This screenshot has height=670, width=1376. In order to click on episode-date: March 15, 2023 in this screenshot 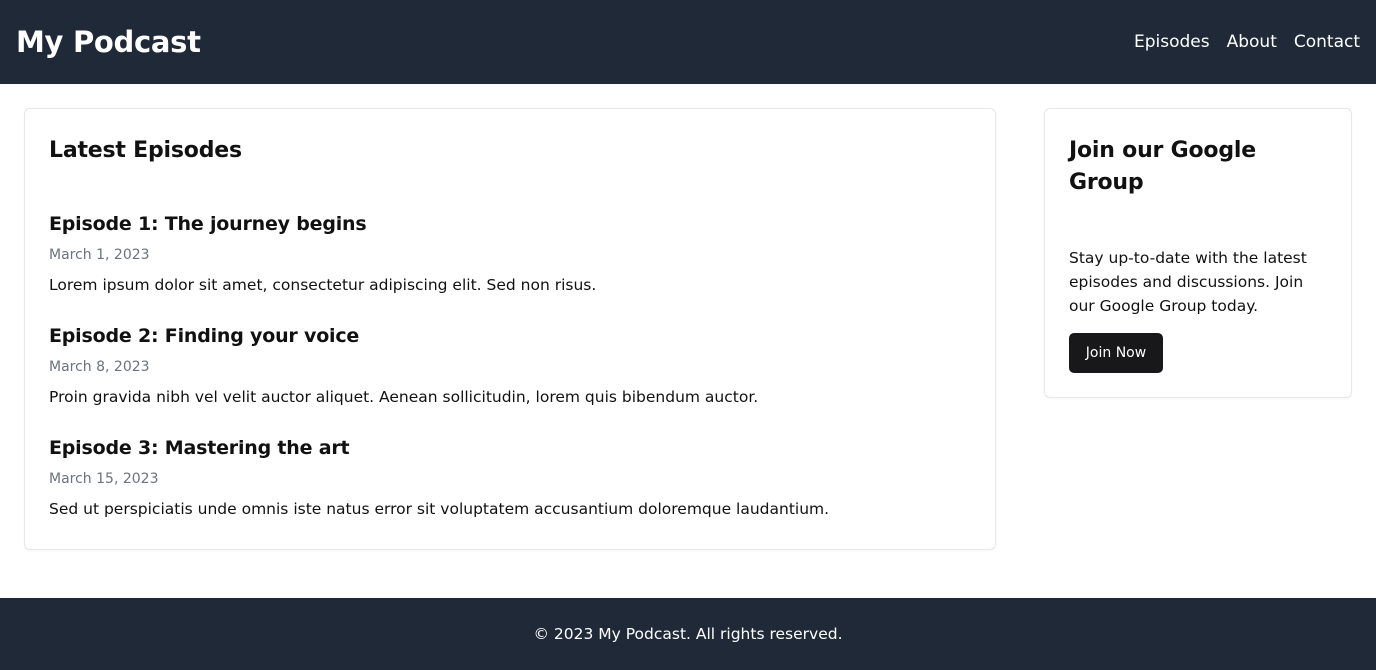, I will do `click(104, 479)`.